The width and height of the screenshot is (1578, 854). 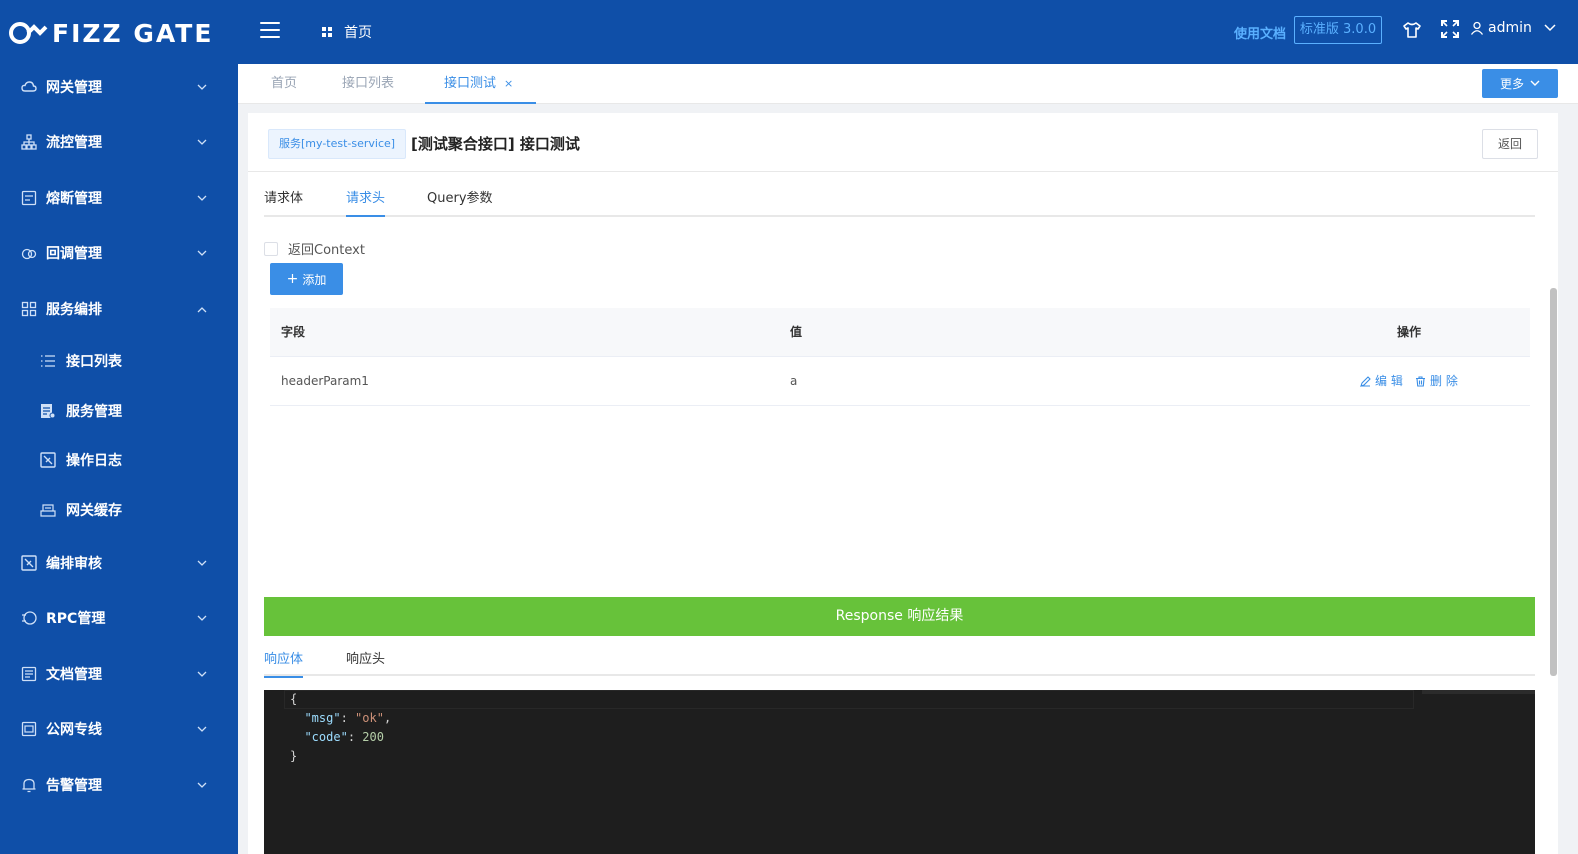 I want to click on sidebar-item-label: 流控管理, so click(x=74, y=143).